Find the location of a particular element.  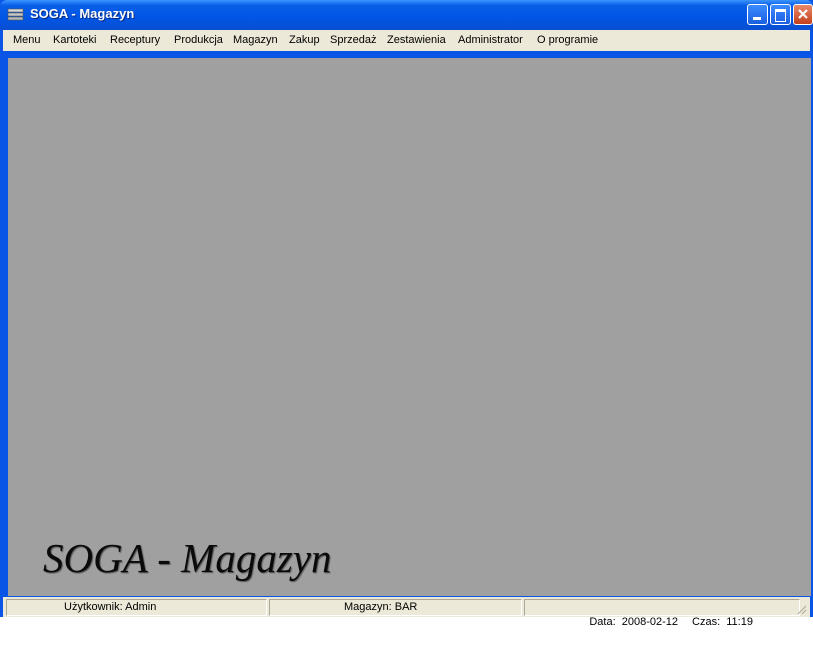

title-bar: SOGA - Magazyn is located at coordinates (406, 15).